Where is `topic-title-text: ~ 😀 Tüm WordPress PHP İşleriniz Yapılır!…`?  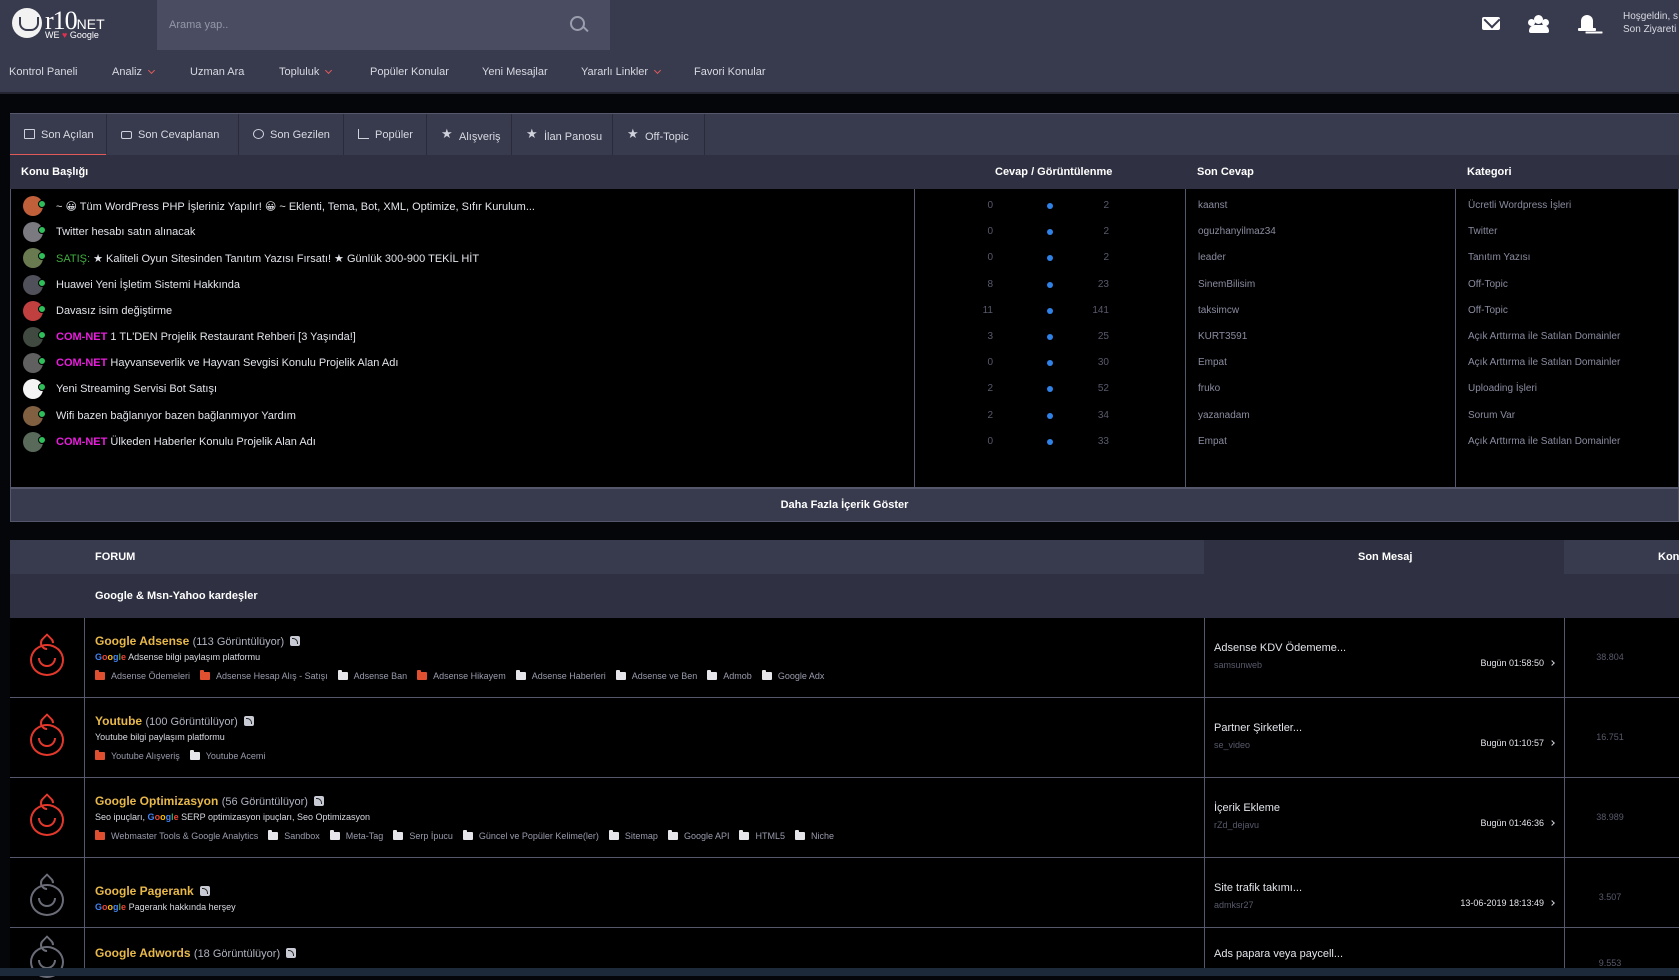
topic-title-text: ~ 😀 Tüm WordPress PHP İşleriniz Yapılır!… is located at coordinates (295, 207).